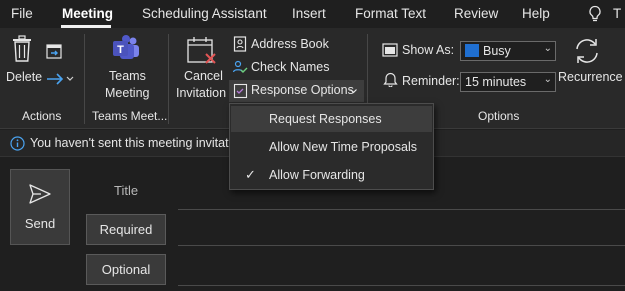 The height and width of the screenshot is (291, 625). I want to click on recurrence-icon, so click(587, 51).